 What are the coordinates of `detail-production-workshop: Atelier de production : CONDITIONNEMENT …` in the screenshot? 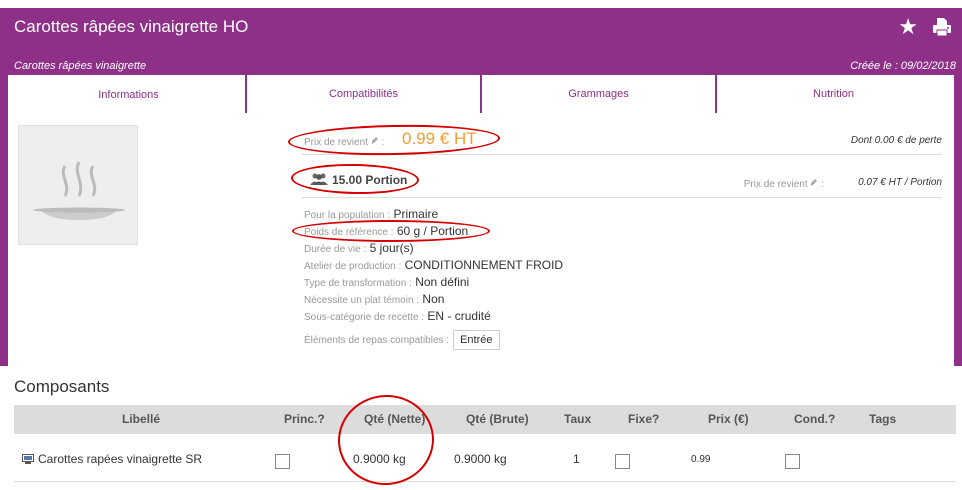 It's located at (434, 265).